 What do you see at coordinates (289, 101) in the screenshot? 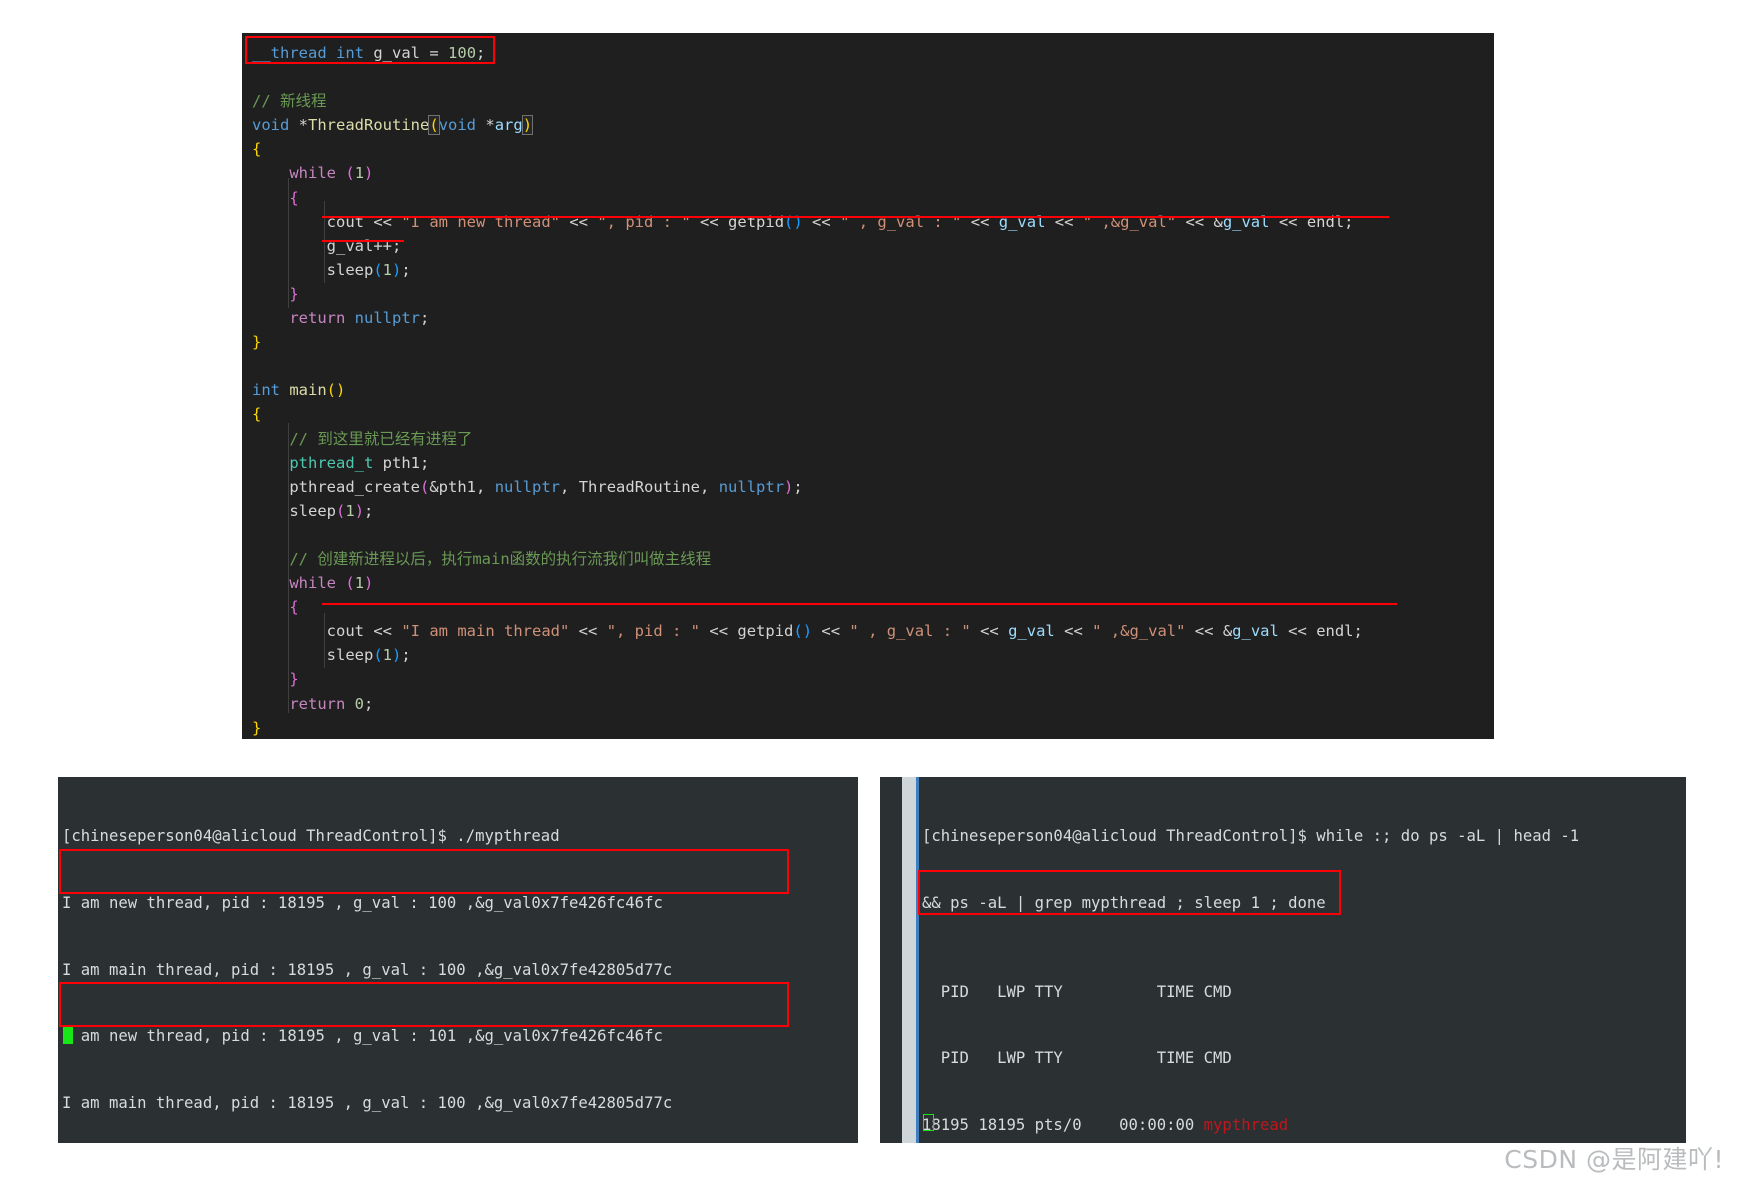
I see `code-line-comment: // 新线程` at bounding box center [289, 101].